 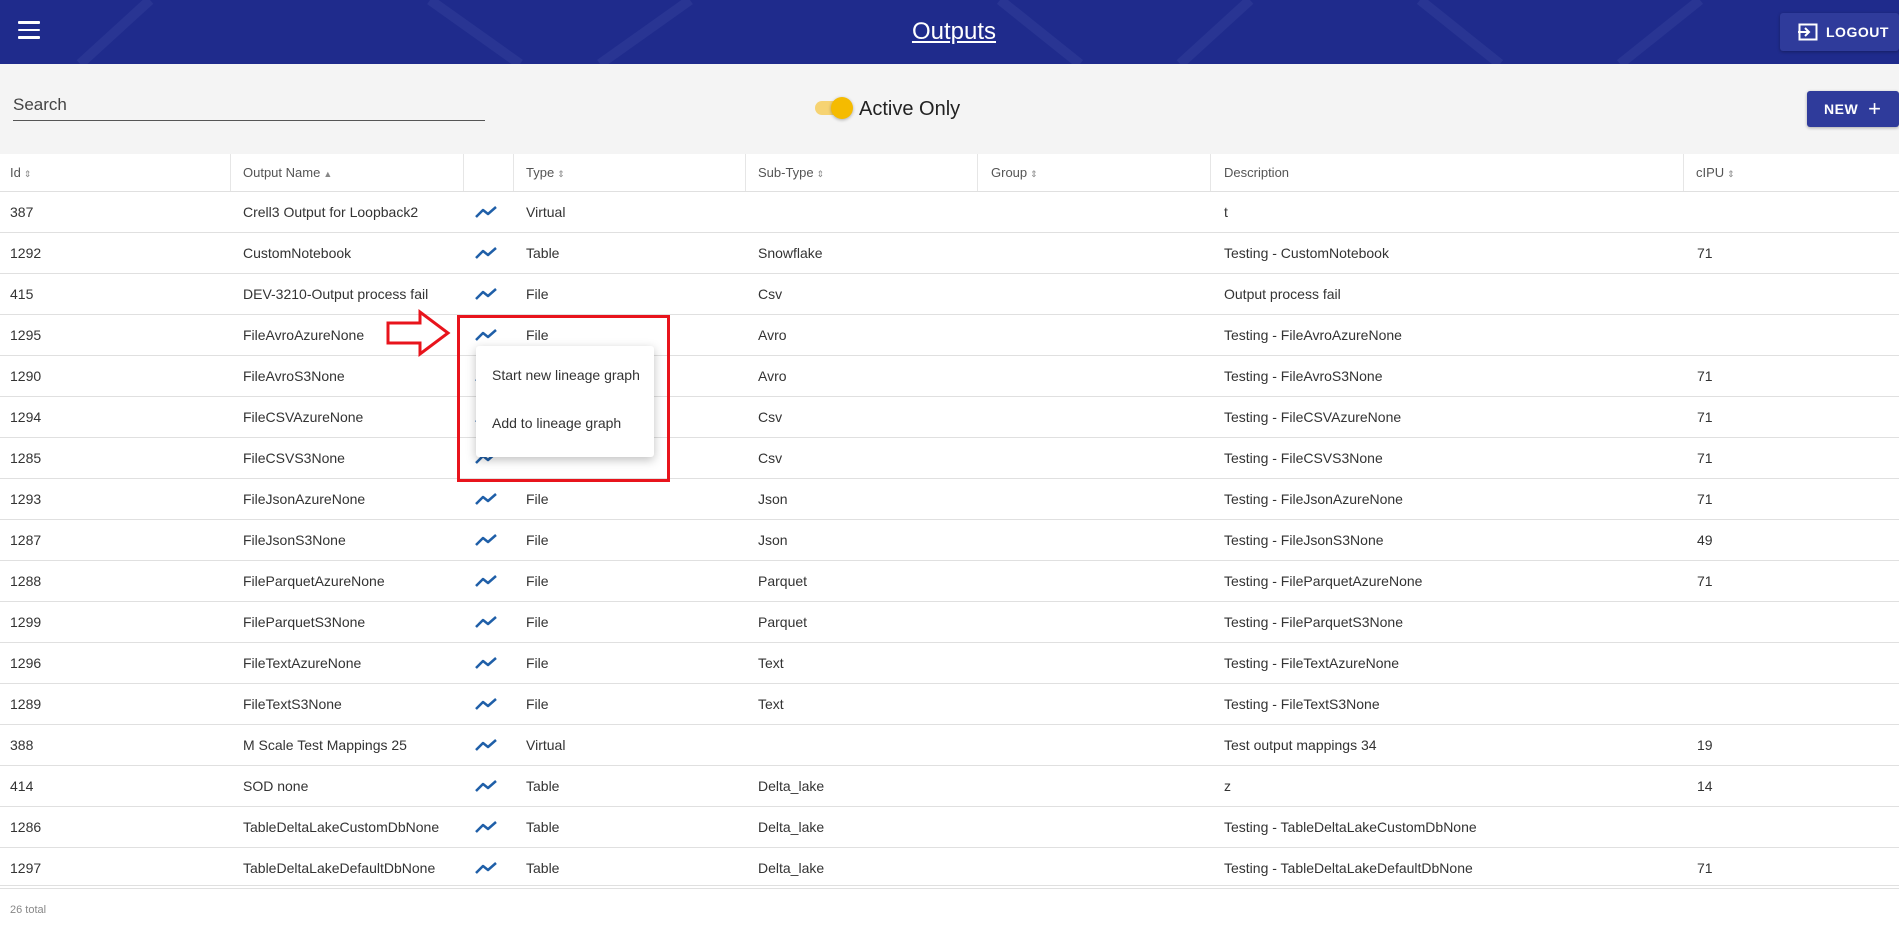 I want to click on search-field, so click(x=249, y=106).